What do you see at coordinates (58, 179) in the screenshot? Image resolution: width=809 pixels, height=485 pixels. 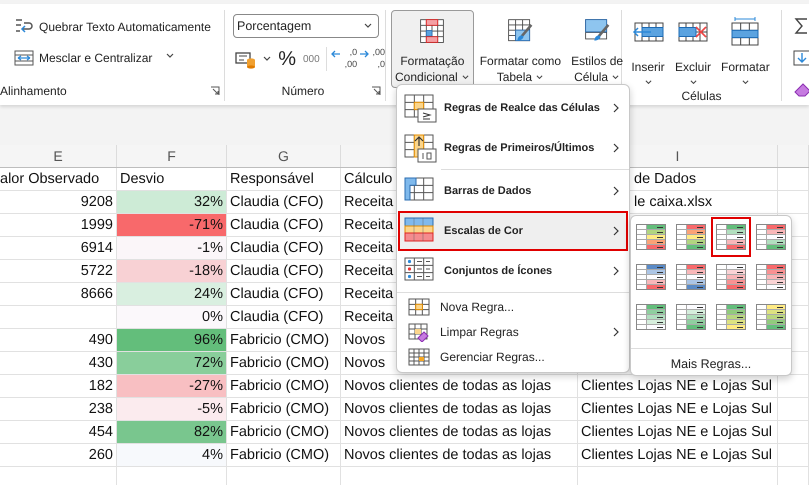 I see `table-cell: alor Observado` at bounding box center [58, 179].